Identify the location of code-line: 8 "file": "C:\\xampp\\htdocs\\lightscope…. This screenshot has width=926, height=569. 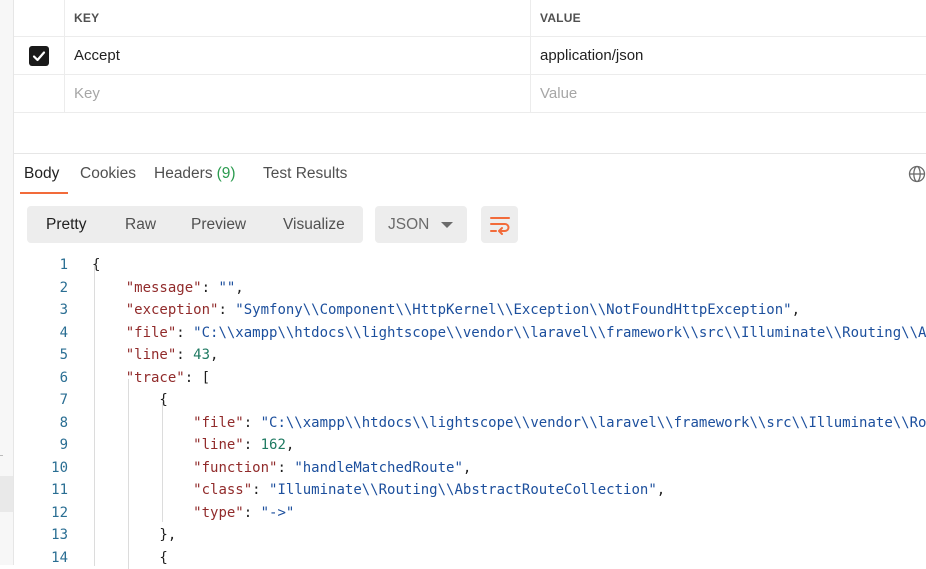
(470, 423).